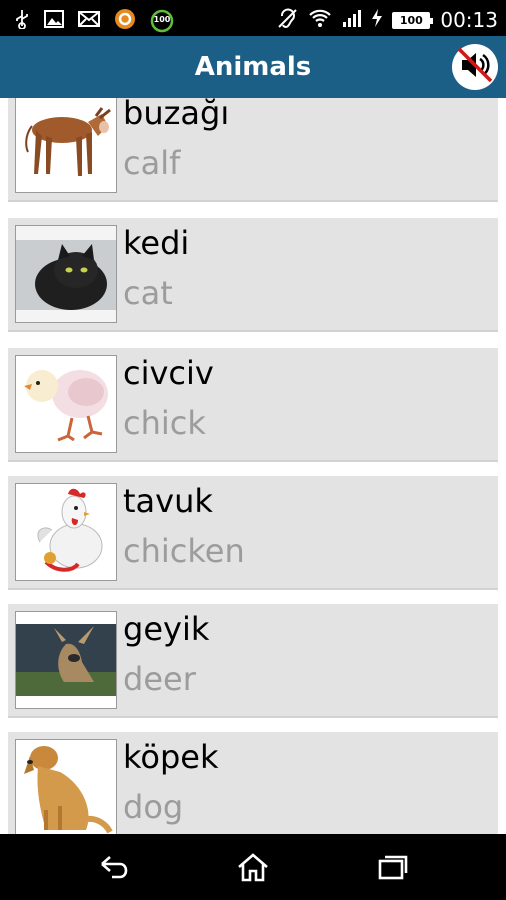 The height and width of the screenshot is (900, 506). Describe the element at coordinates (159, 679) in the screenshot. I see `translation-text: deer` at that location.